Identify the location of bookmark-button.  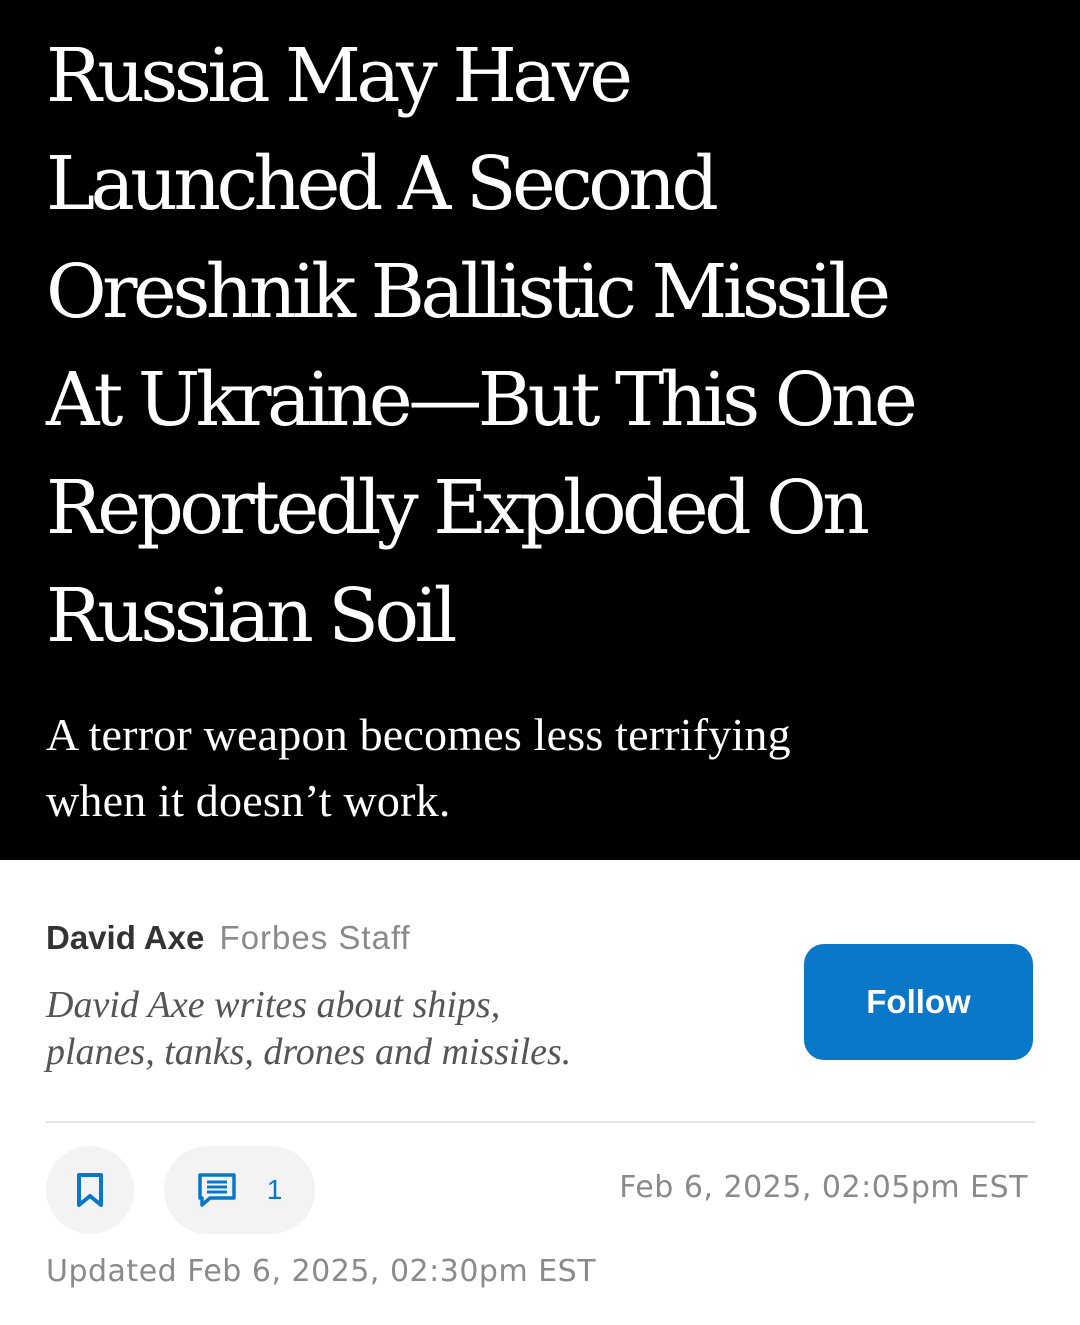
(90, 1190).